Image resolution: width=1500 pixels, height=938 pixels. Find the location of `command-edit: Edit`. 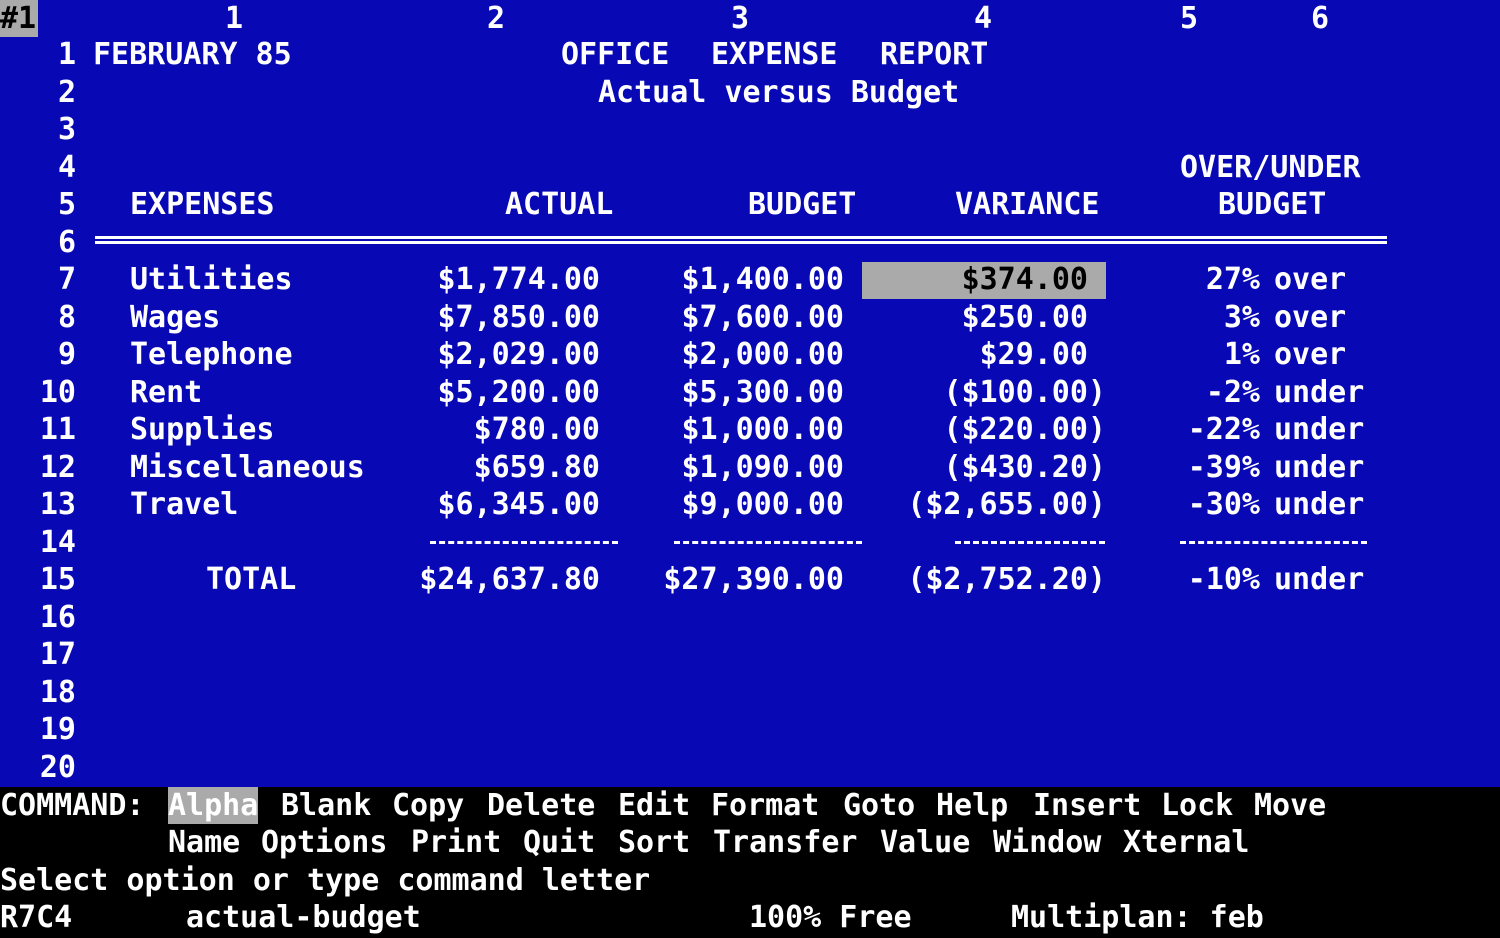

command-edit: Edit is located at coordinates (654, 805).